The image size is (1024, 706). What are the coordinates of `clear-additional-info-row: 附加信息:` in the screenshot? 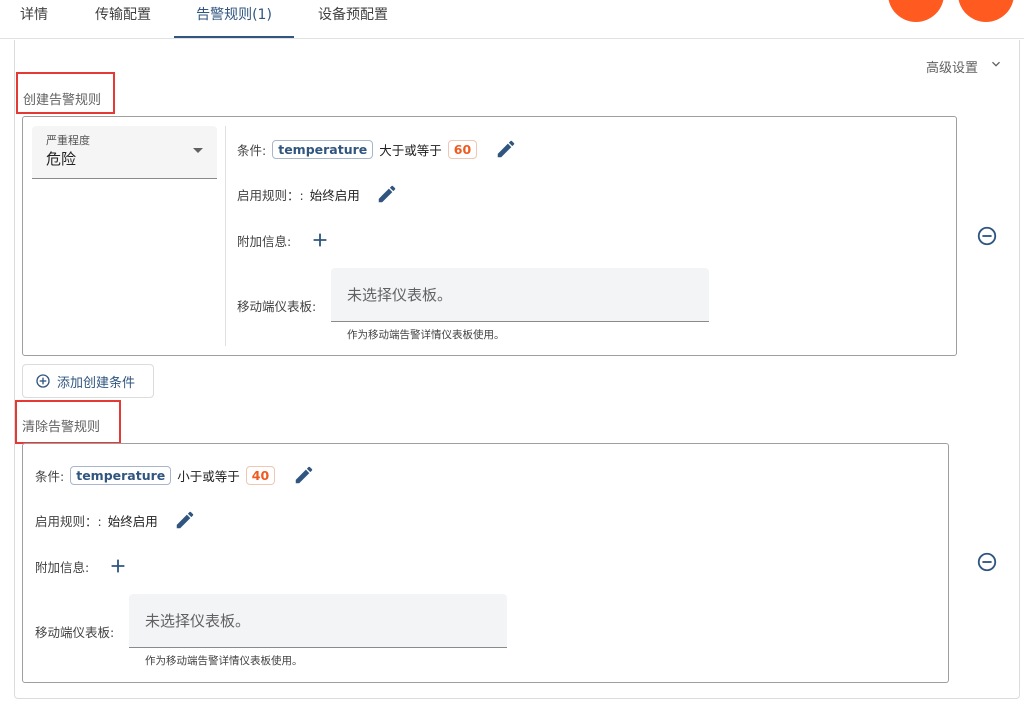 It's located at (82, 566).